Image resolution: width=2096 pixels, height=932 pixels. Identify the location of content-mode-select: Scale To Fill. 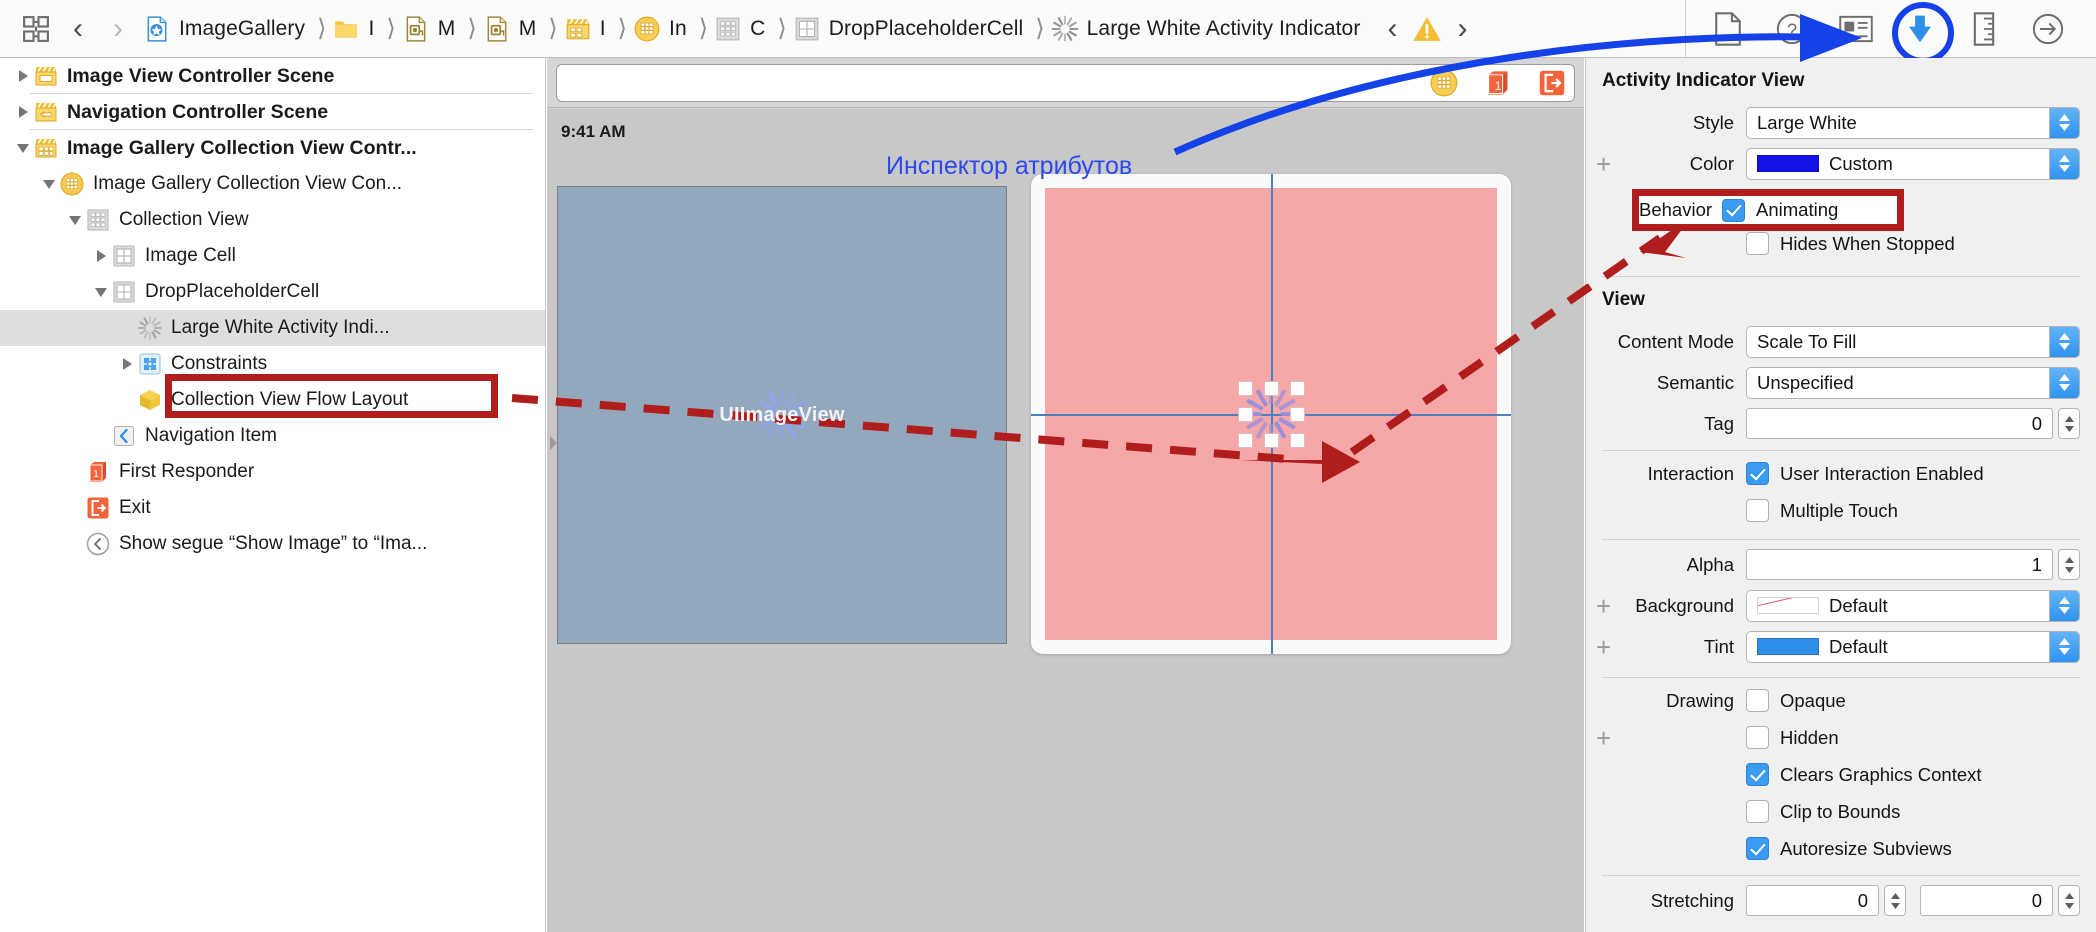
(1913, 341).